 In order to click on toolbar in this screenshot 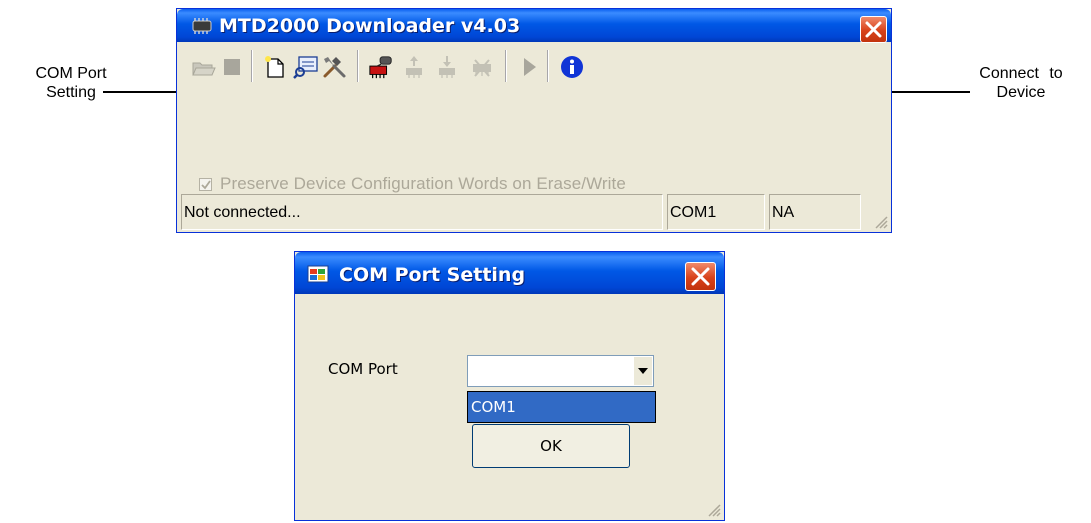, I will do `click(534, 69)`.